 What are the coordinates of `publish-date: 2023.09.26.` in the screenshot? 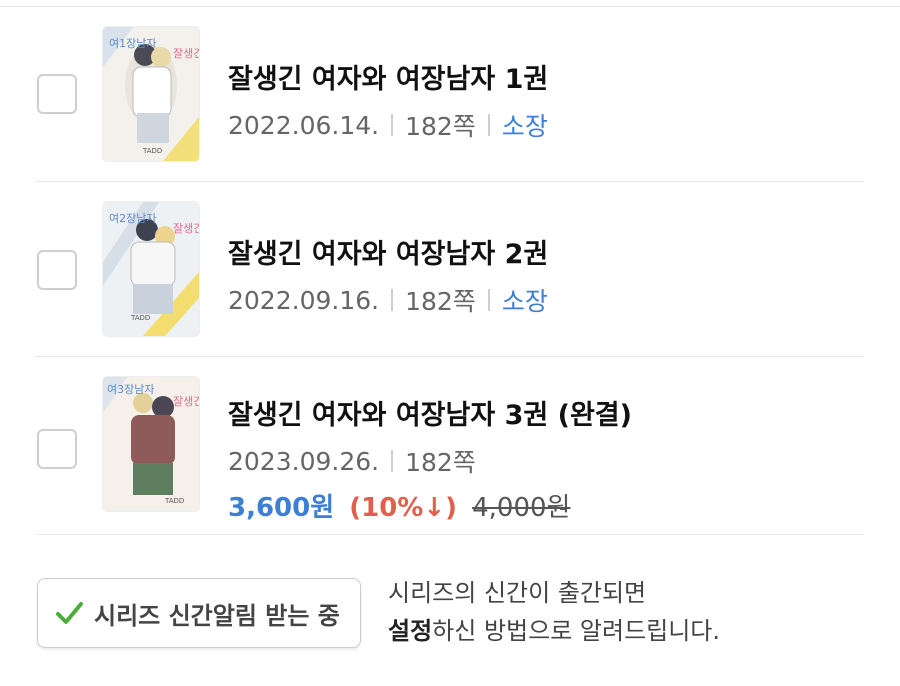 It's located at (304, 461).